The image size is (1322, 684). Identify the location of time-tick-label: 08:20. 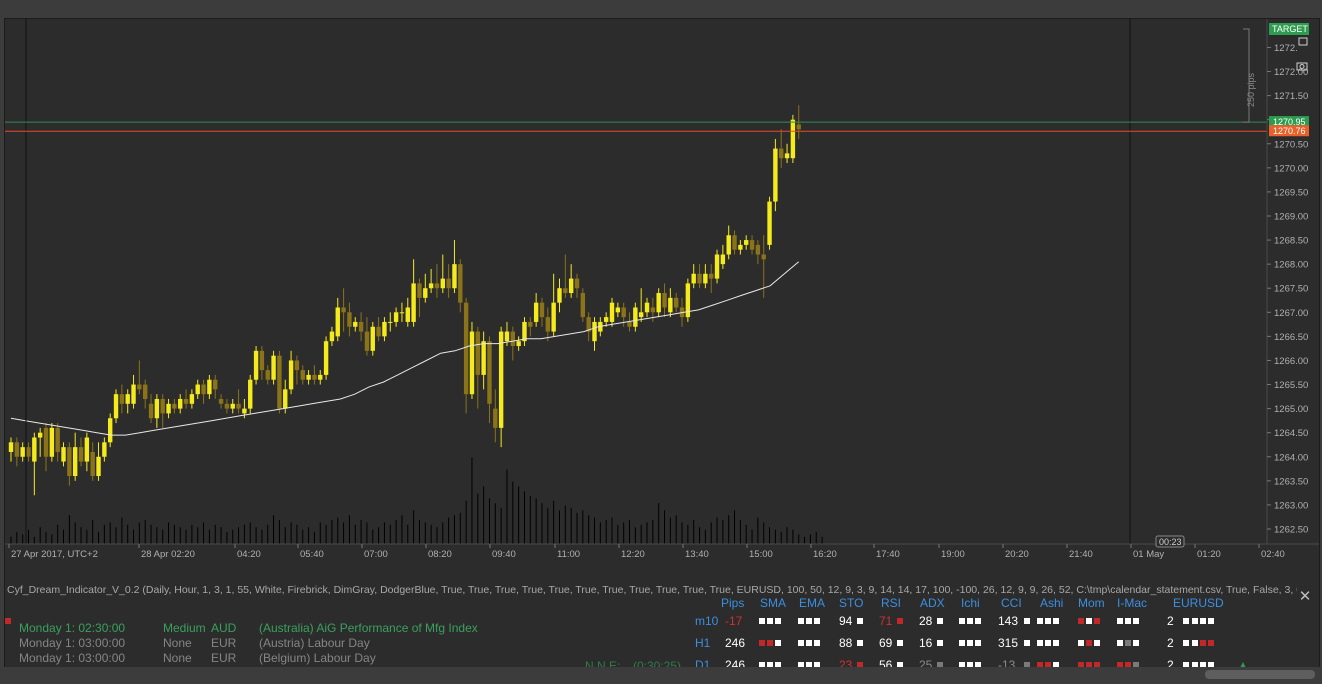
(440, 554).